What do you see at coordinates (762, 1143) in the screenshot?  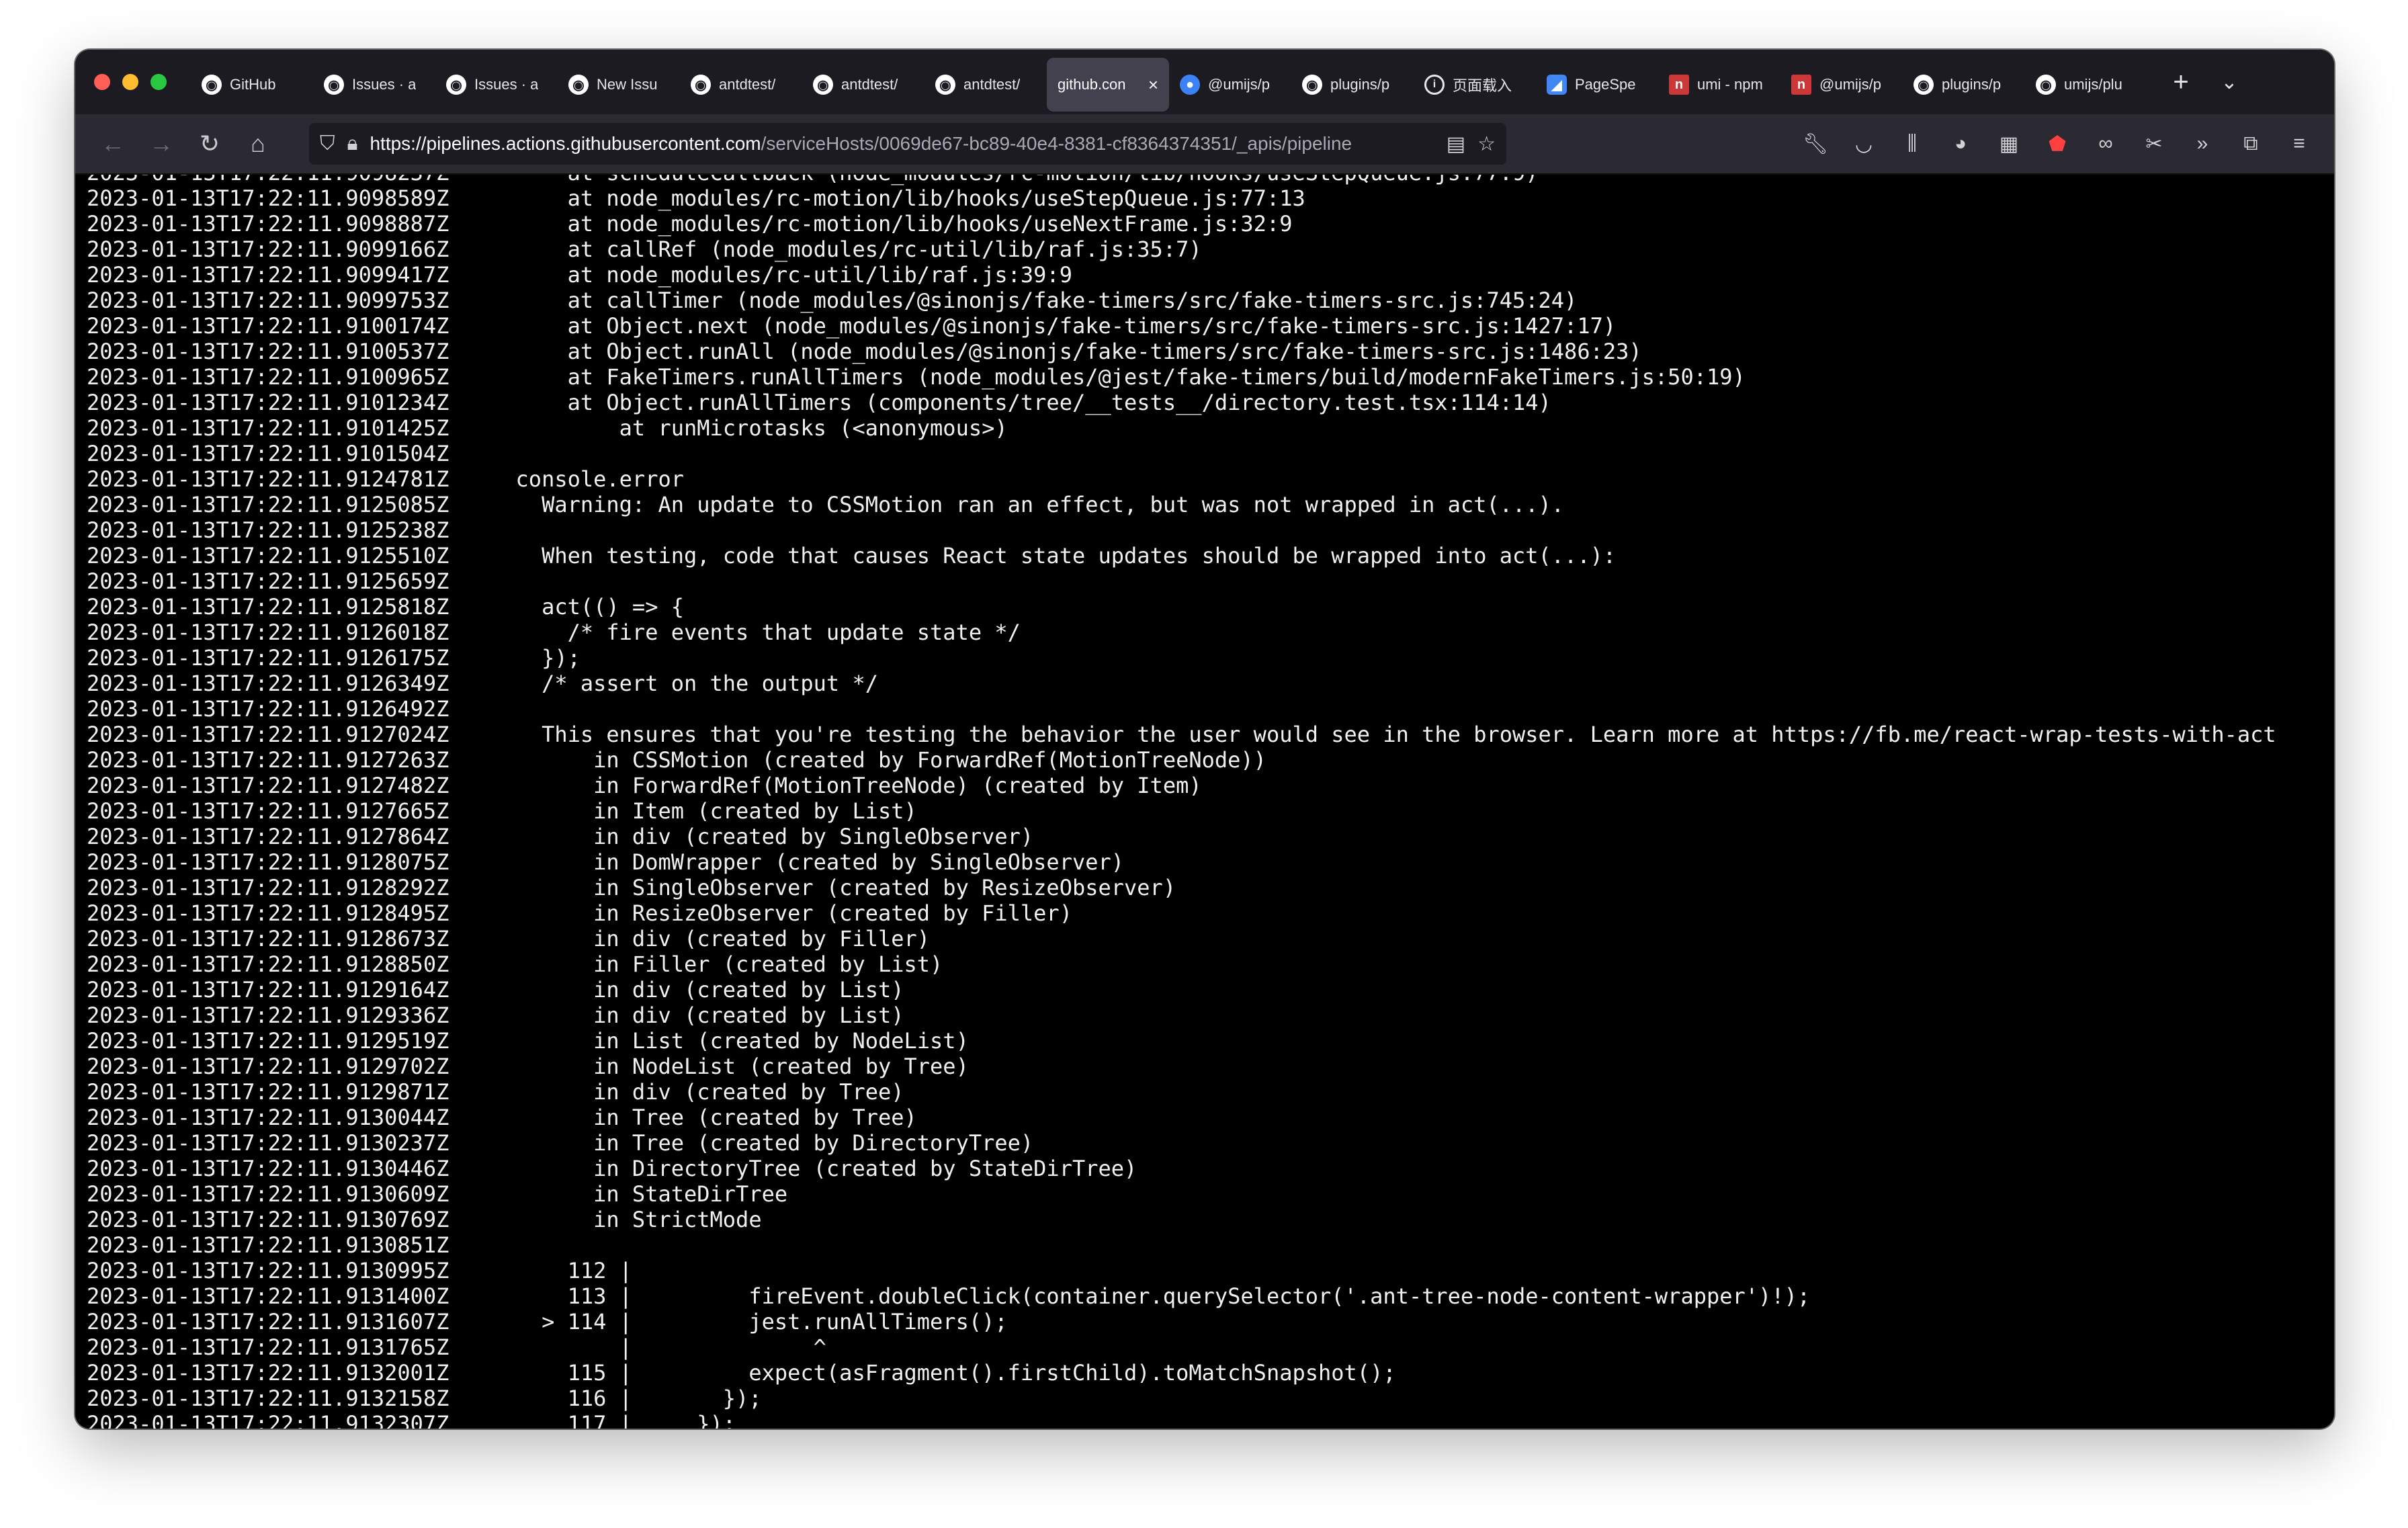 I see `log-text: in Tree (created by DirectoryTree)` at bounding box center [762, 1143].